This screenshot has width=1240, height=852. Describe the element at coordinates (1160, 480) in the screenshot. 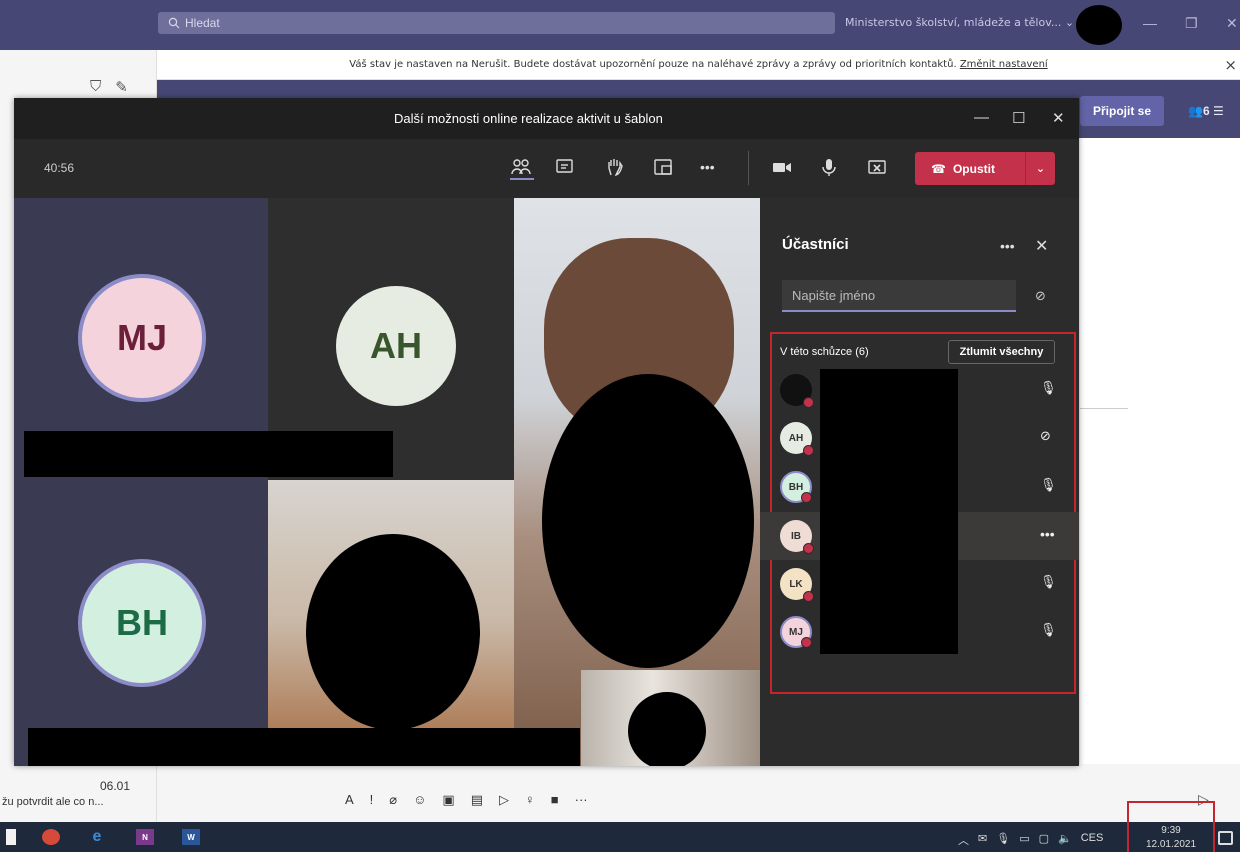

I see `chat-content` at that location.